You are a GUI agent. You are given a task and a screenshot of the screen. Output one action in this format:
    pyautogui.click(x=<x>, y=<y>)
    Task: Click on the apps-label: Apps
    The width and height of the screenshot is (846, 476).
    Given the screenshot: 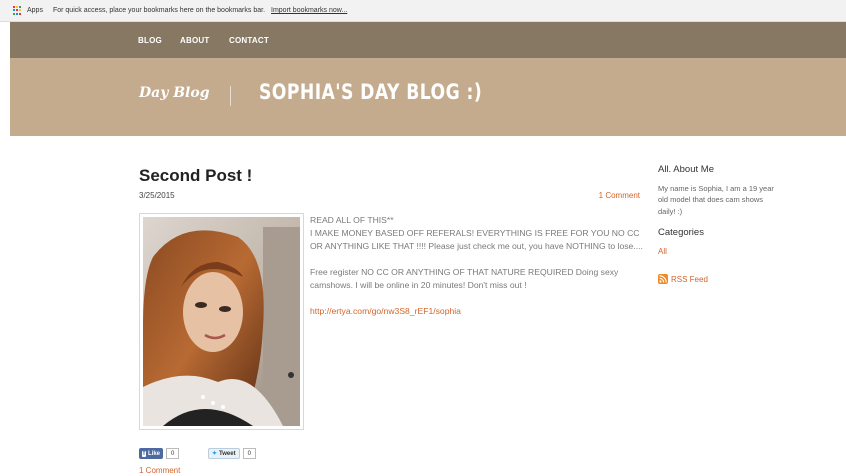 What is the action you would take?
    pyautogui.click(x=35, y=10)
    